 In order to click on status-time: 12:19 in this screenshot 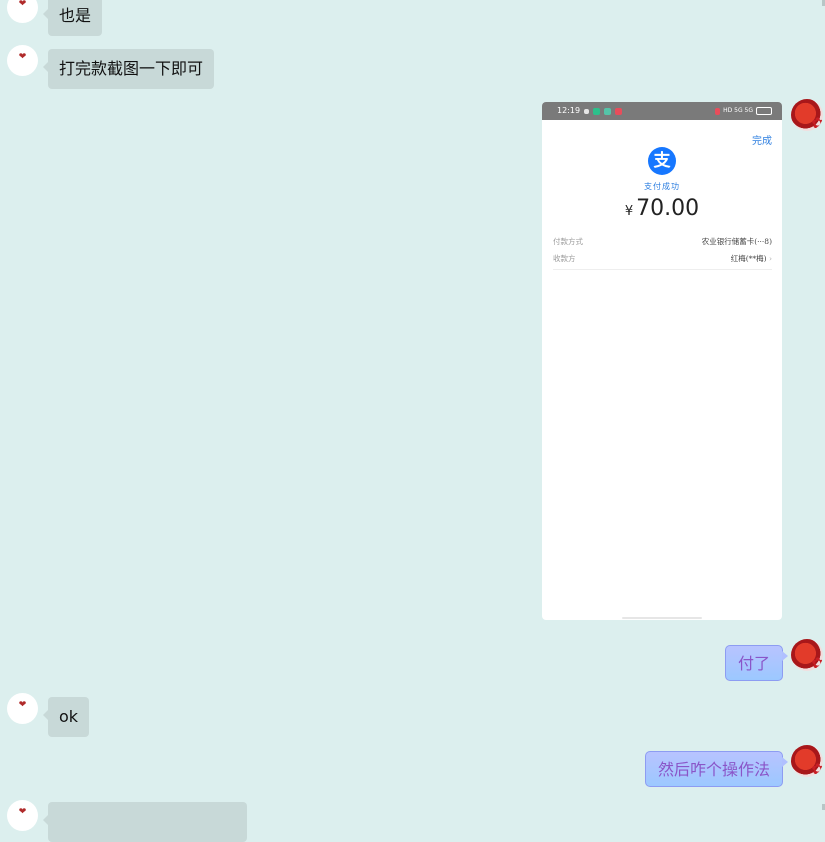, I will do `click(569, 110)`.